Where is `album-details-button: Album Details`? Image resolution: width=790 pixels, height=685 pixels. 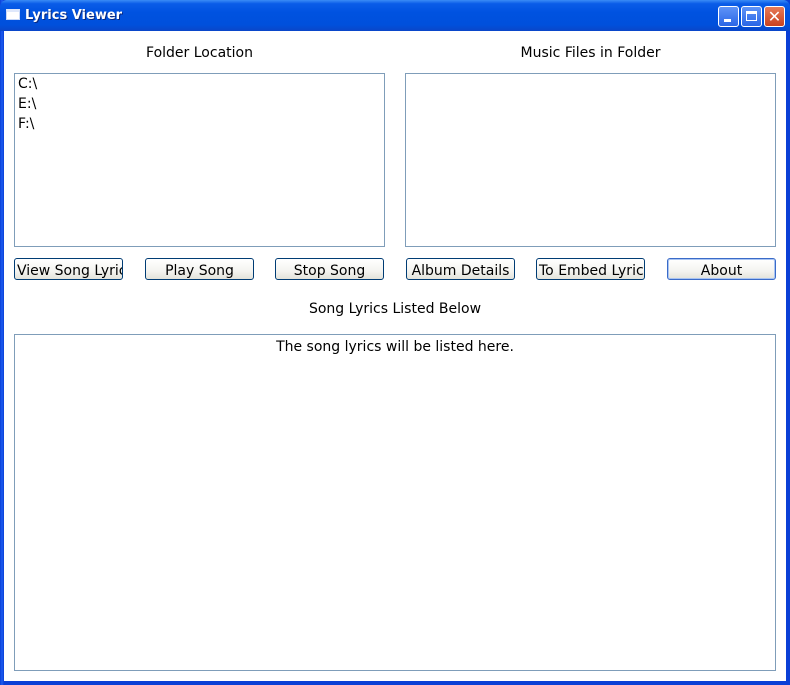 album-details-button: Album Details is located at coordinates (460, 269).